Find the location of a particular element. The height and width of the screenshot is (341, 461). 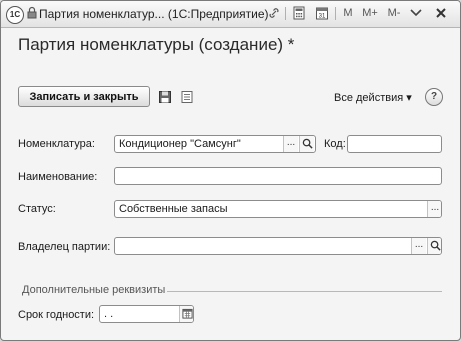

save-and-close-button: Записать и закрыть is located at coordinates (84, 96).